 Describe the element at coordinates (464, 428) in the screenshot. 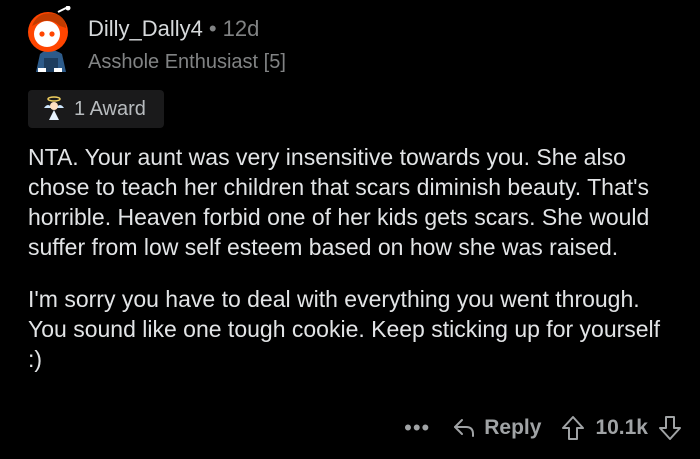

I see `reply-arrow-icon` at that location.